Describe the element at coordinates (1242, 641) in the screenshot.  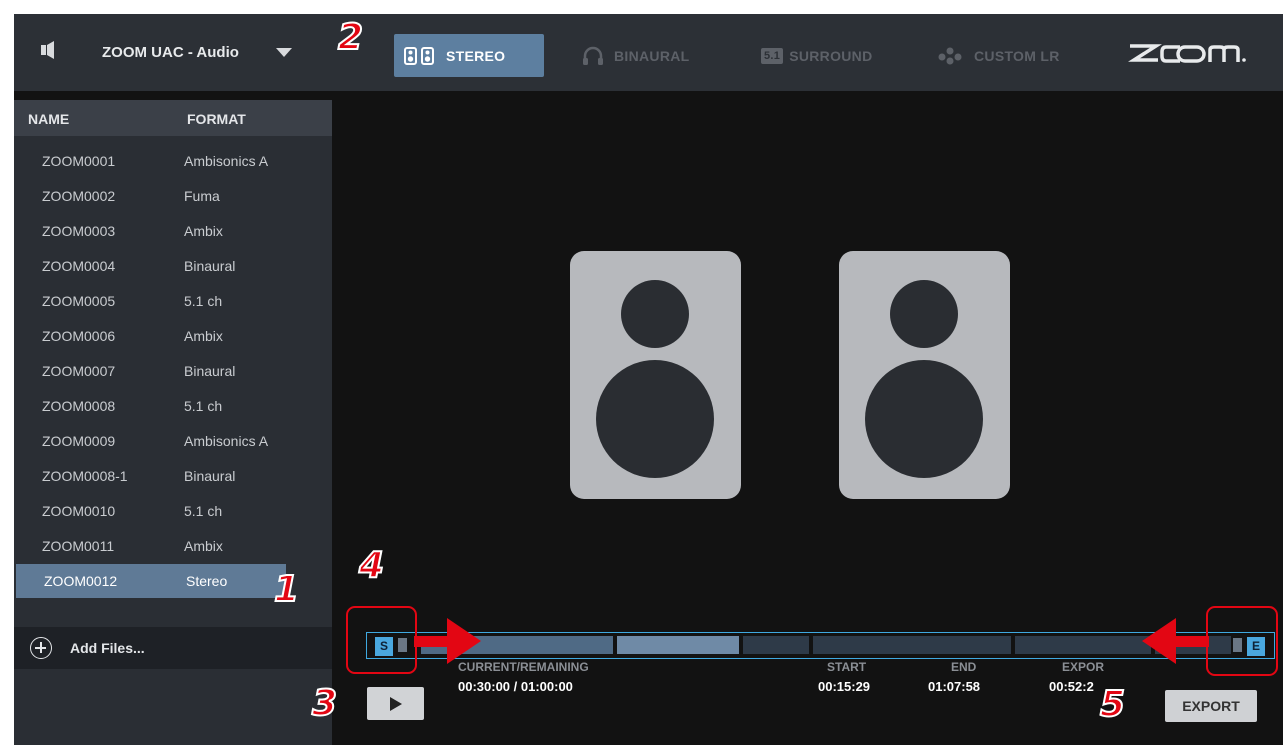
I see `callout-end-marker` at that location.